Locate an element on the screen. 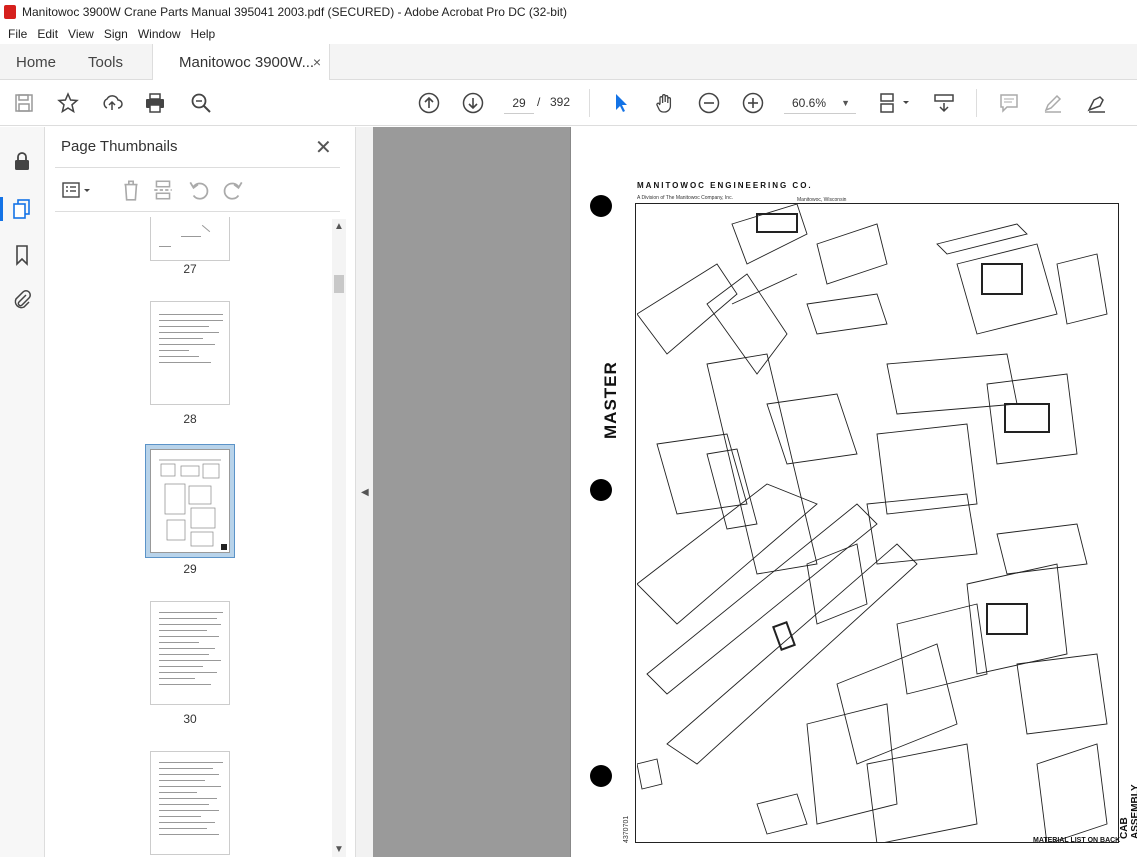  thumbnail-label: 30 is located at coordinates (190, 719).